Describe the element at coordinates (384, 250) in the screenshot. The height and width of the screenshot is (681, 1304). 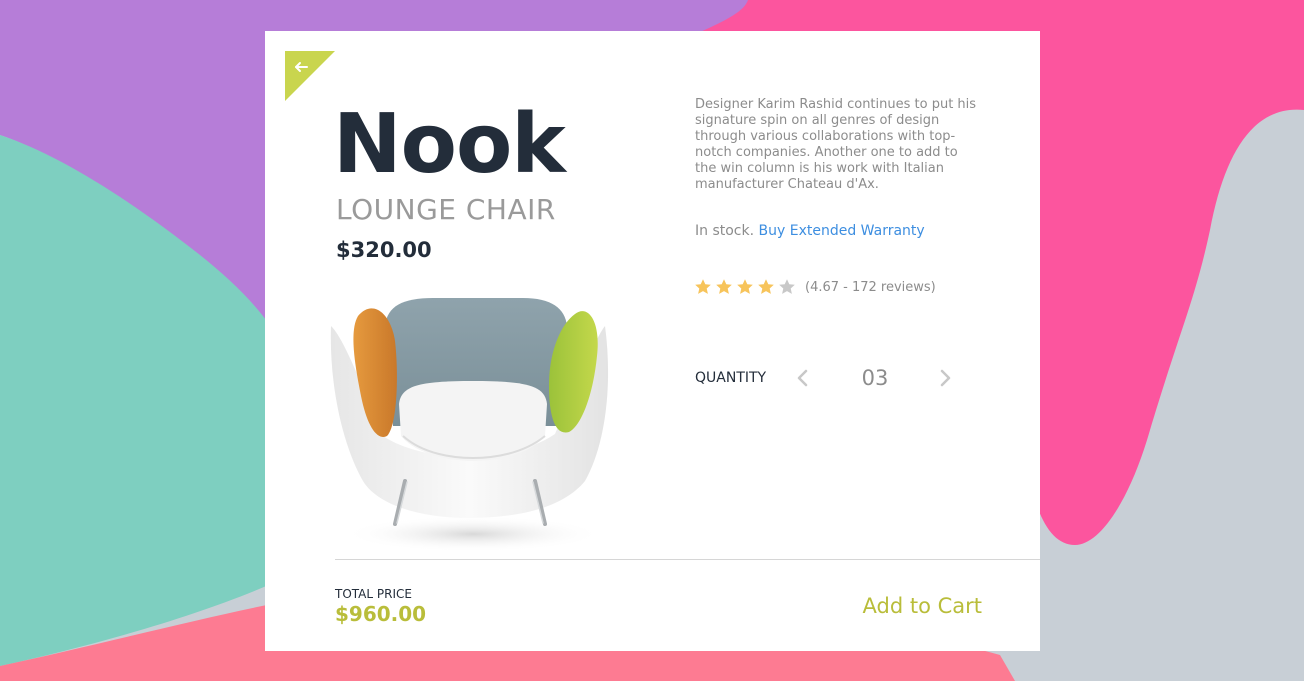
I see `unit-price: $320.00` at that location.